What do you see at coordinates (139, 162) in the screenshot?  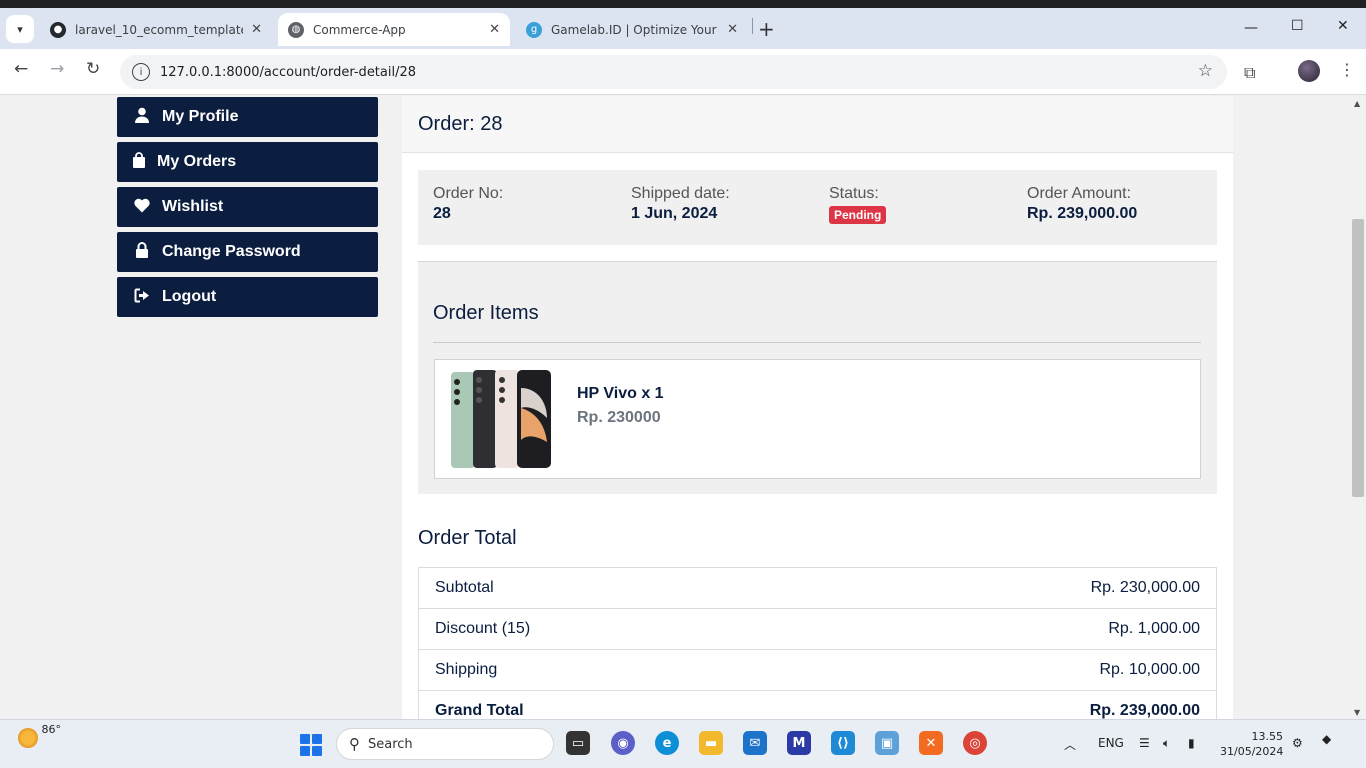 I see `shopping-bag-icon` at bounding box center [139, 162].